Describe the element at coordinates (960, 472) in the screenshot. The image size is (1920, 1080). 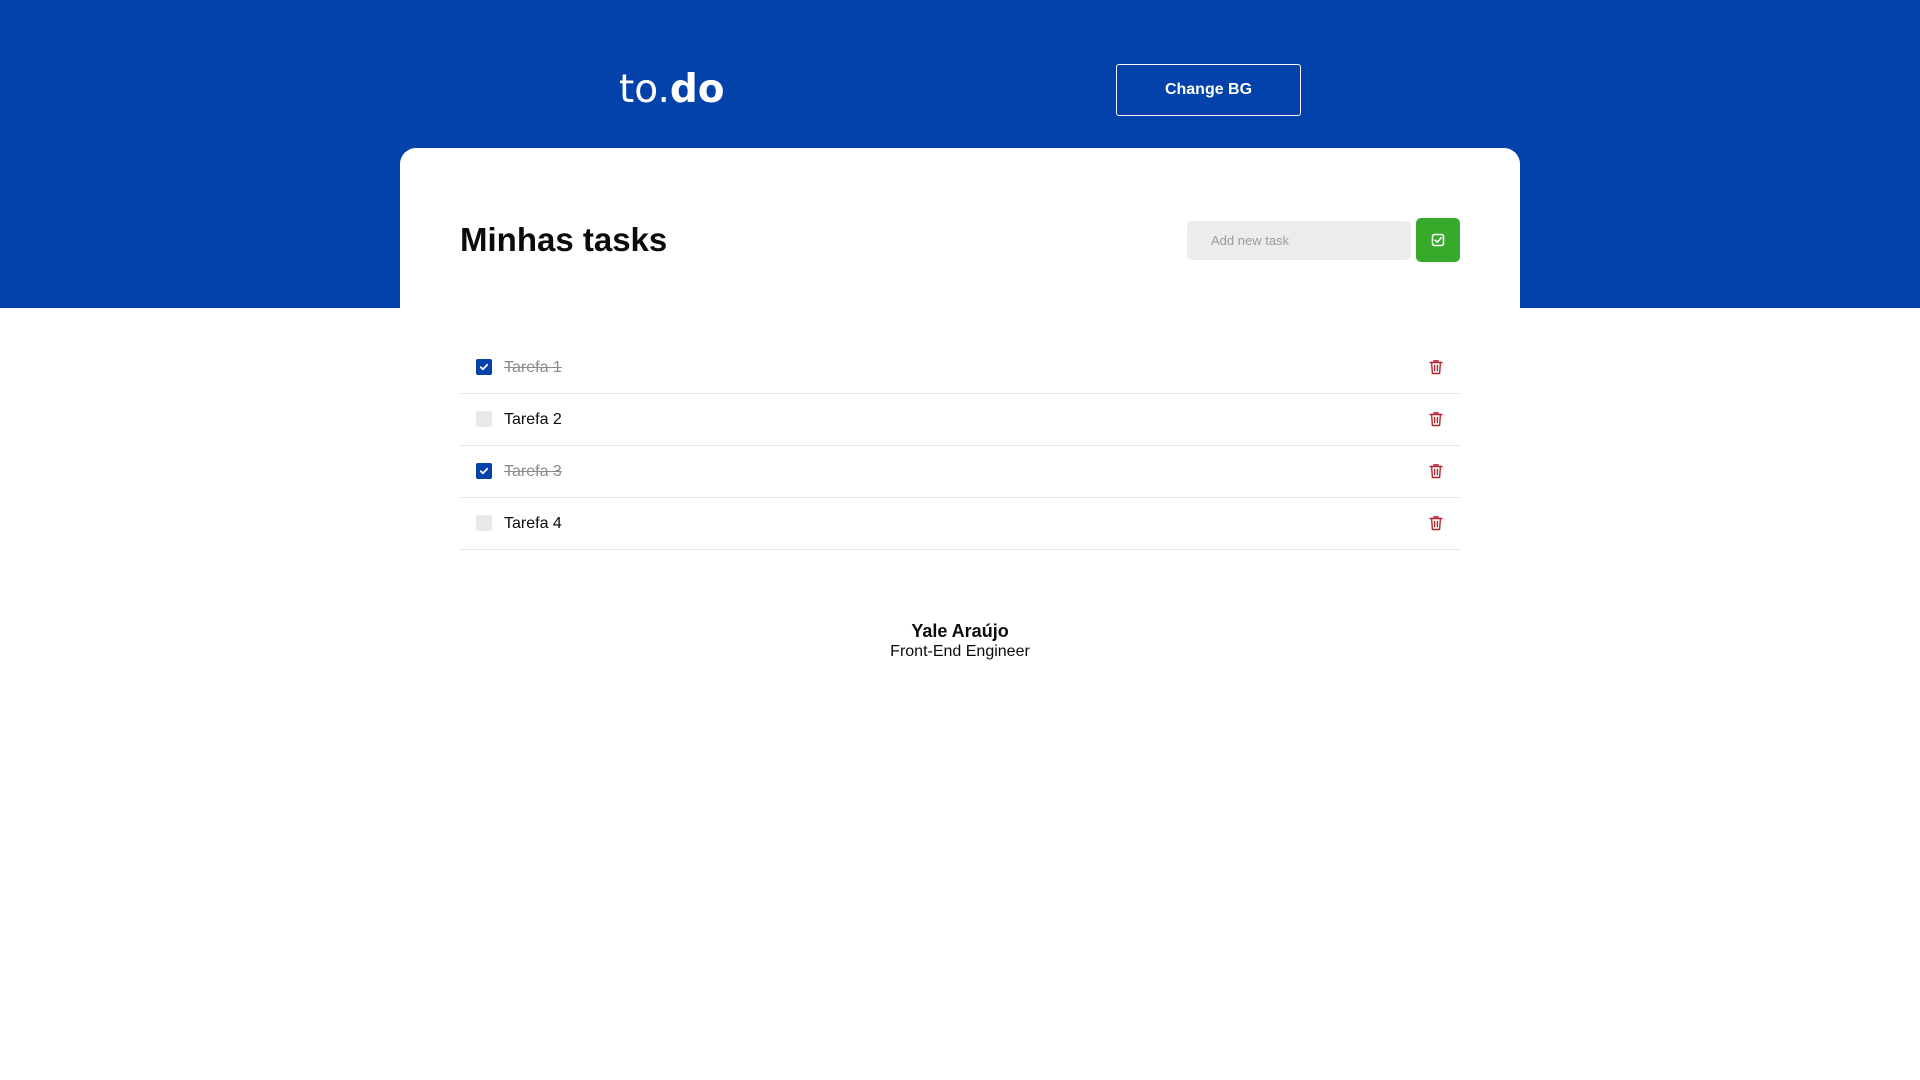
I see `task-row: Tarefa 3` at that location.